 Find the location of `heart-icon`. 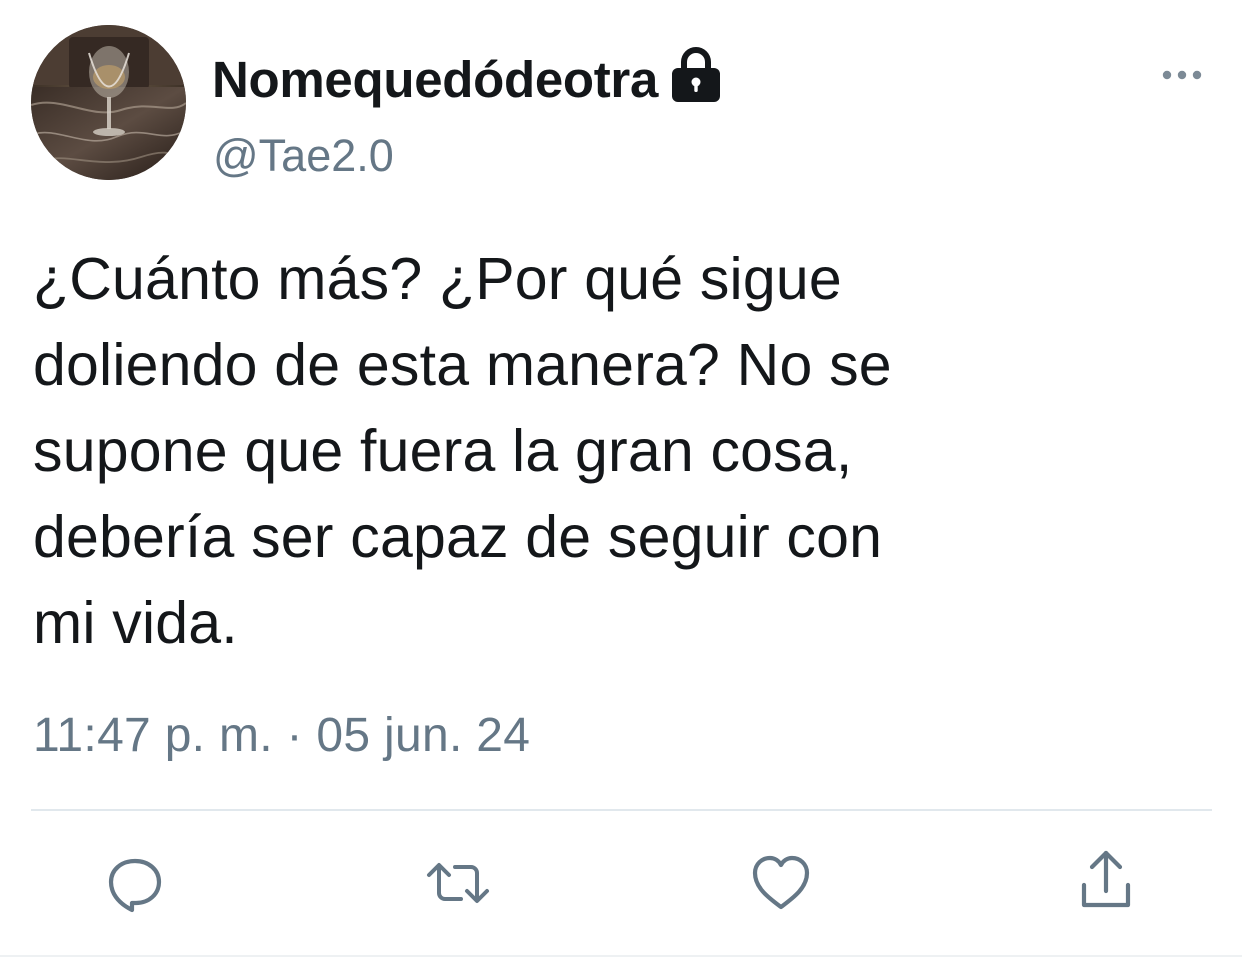

heart-icon is located at coordinates (781, 882).